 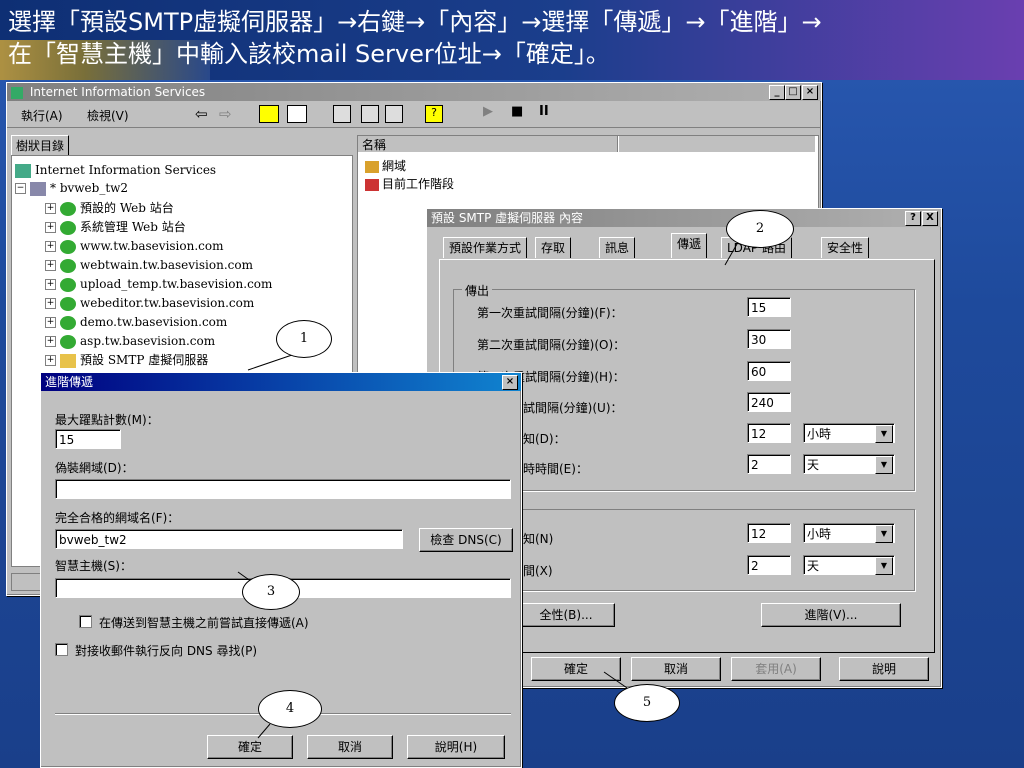 What do you see at coordinates (93, 566) in the screenshot?
I see `smarthost-label: 智慧主機(S)：` at bounding box center [93, 566].